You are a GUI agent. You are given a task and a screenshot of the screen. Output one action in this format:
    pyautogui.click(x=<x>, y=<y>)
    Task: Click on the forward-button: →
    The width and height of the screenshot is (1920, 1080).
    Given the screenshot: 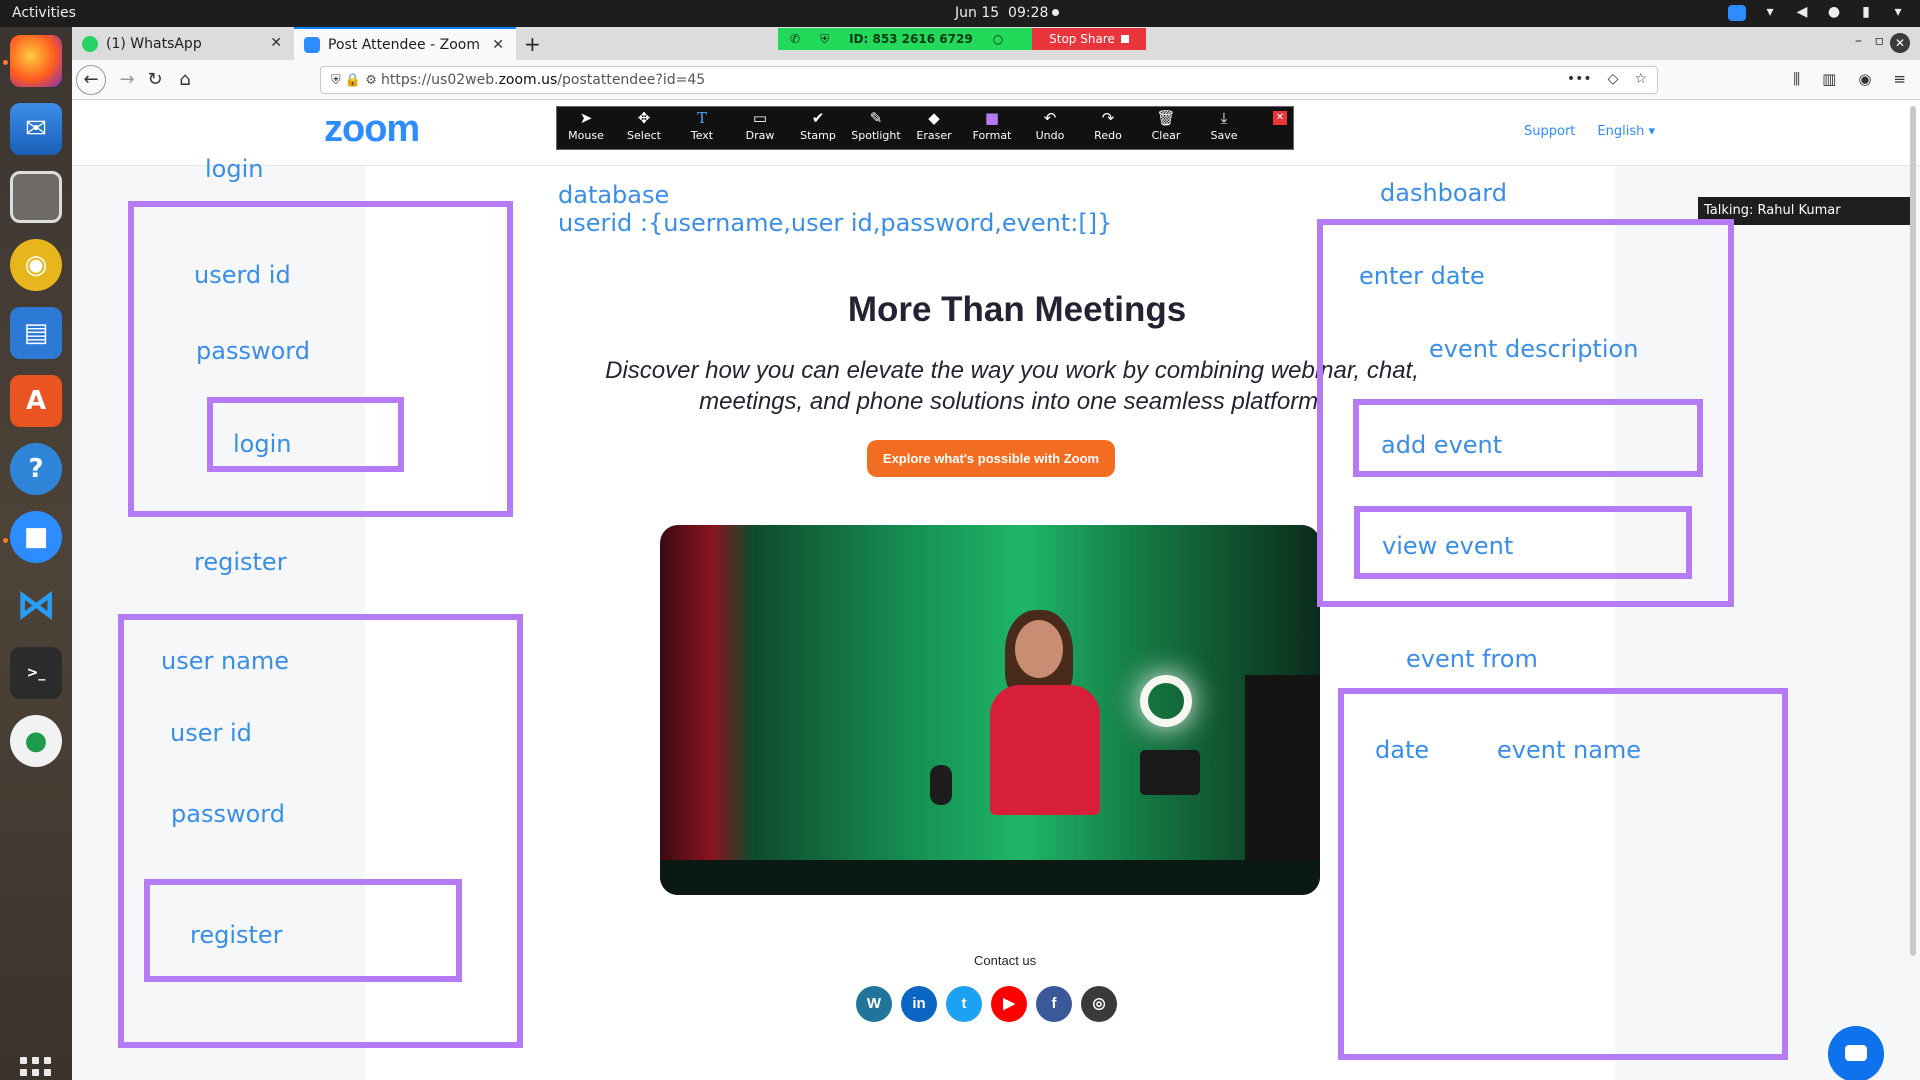 What is the action you would take?
    pyautogui.click(x=127, y=80)
    